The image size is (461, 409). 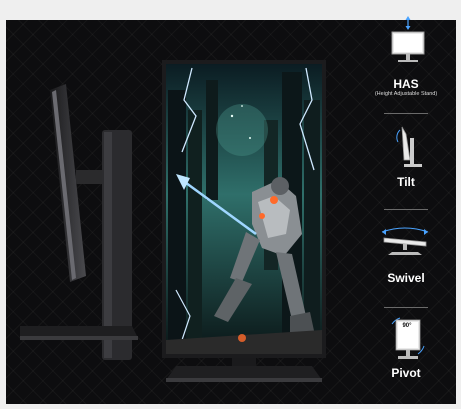 I want to click on feature-sublabel: (Height Adjustable Stand), so click(x=406, y=94).